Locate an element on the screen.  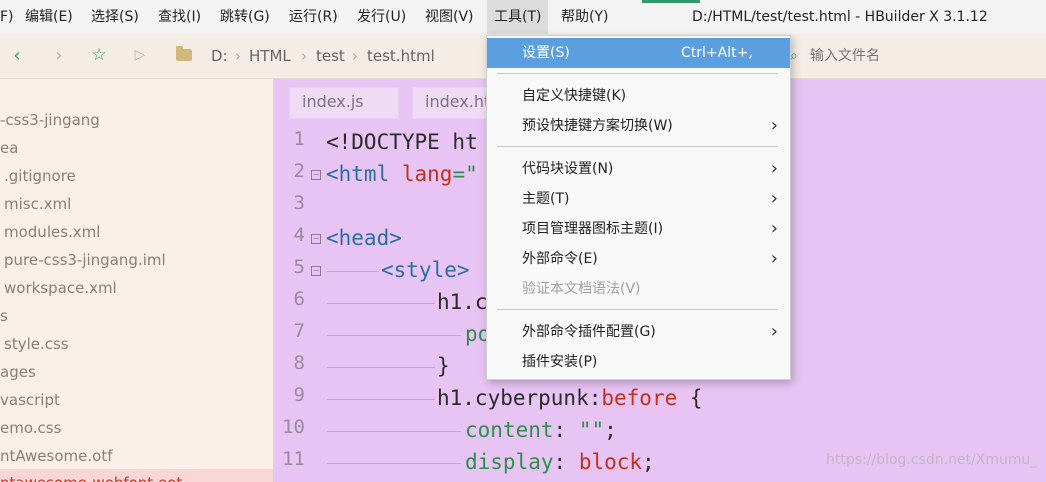
tree-item: -css3-jingang is located at coordinates (50, 120).